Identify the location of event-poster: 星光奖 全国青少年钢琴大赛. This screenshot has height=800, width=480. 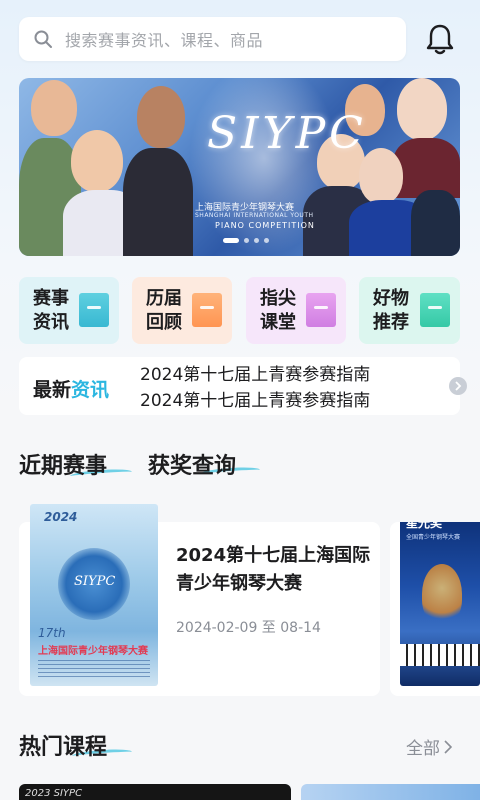
(440, 604).